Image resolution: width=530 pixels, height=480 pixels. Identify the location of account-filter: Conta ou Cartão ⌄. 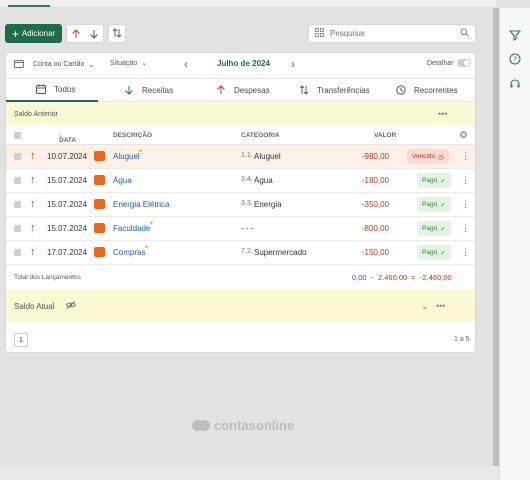
(54, 64).